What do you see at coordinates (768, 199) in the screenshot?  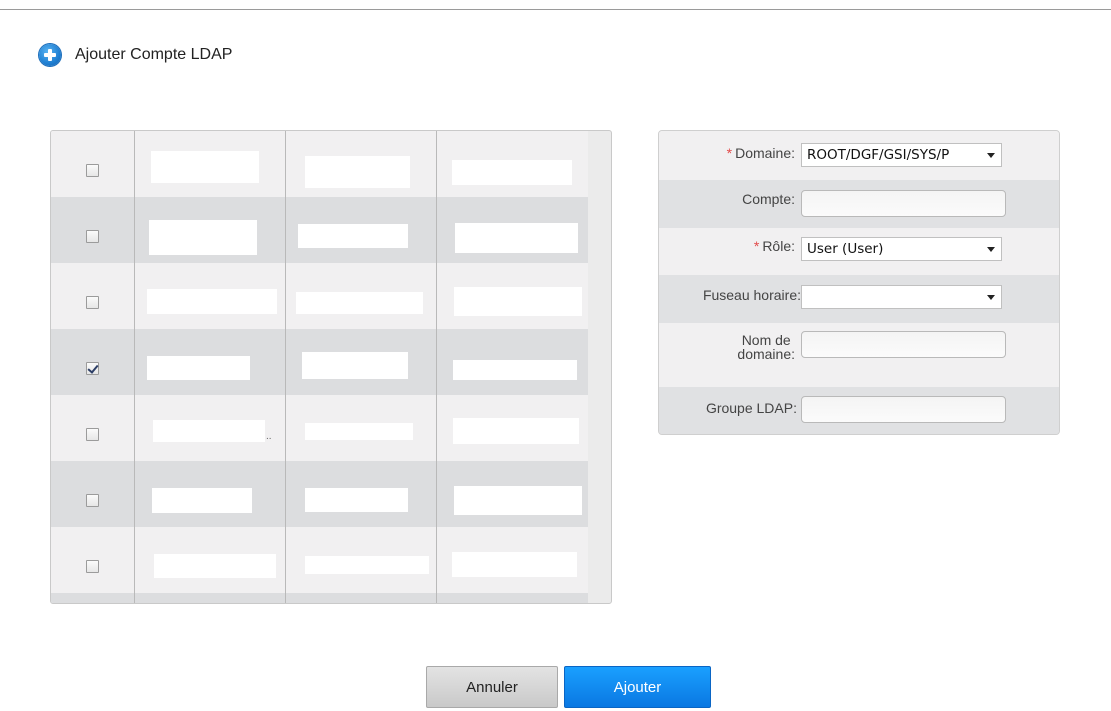 I see `account-label: Compte:` at bounding box center [768, 199].